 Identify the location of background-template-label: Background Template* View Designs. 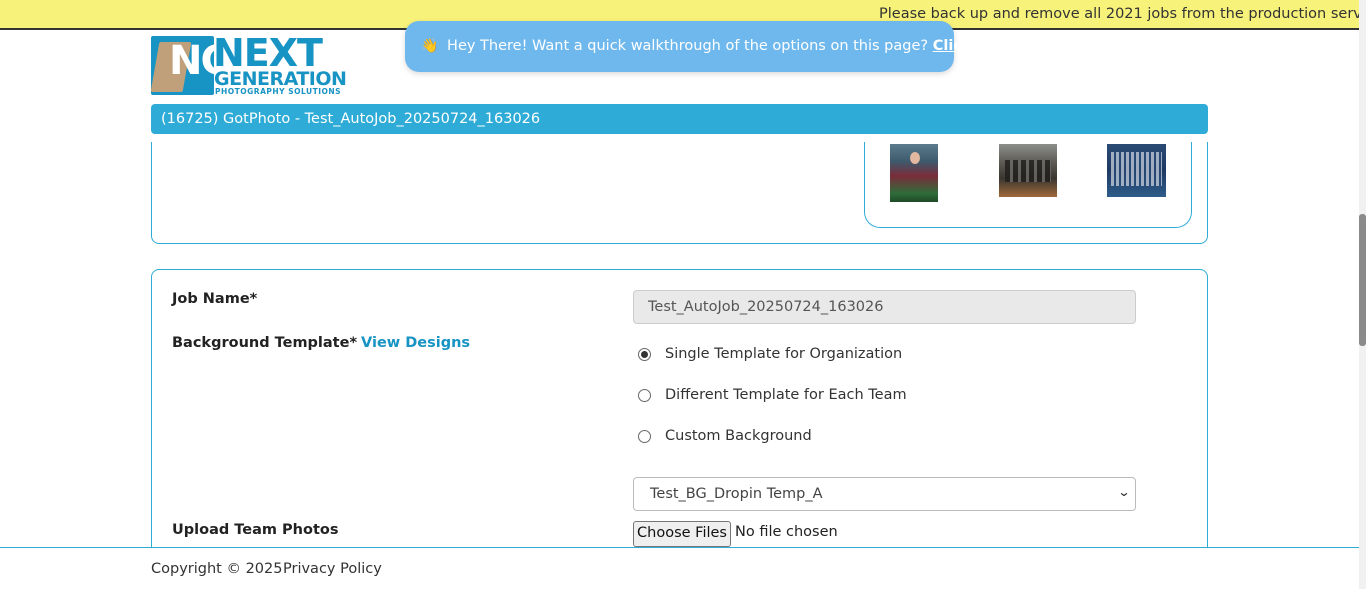
(321, 343).